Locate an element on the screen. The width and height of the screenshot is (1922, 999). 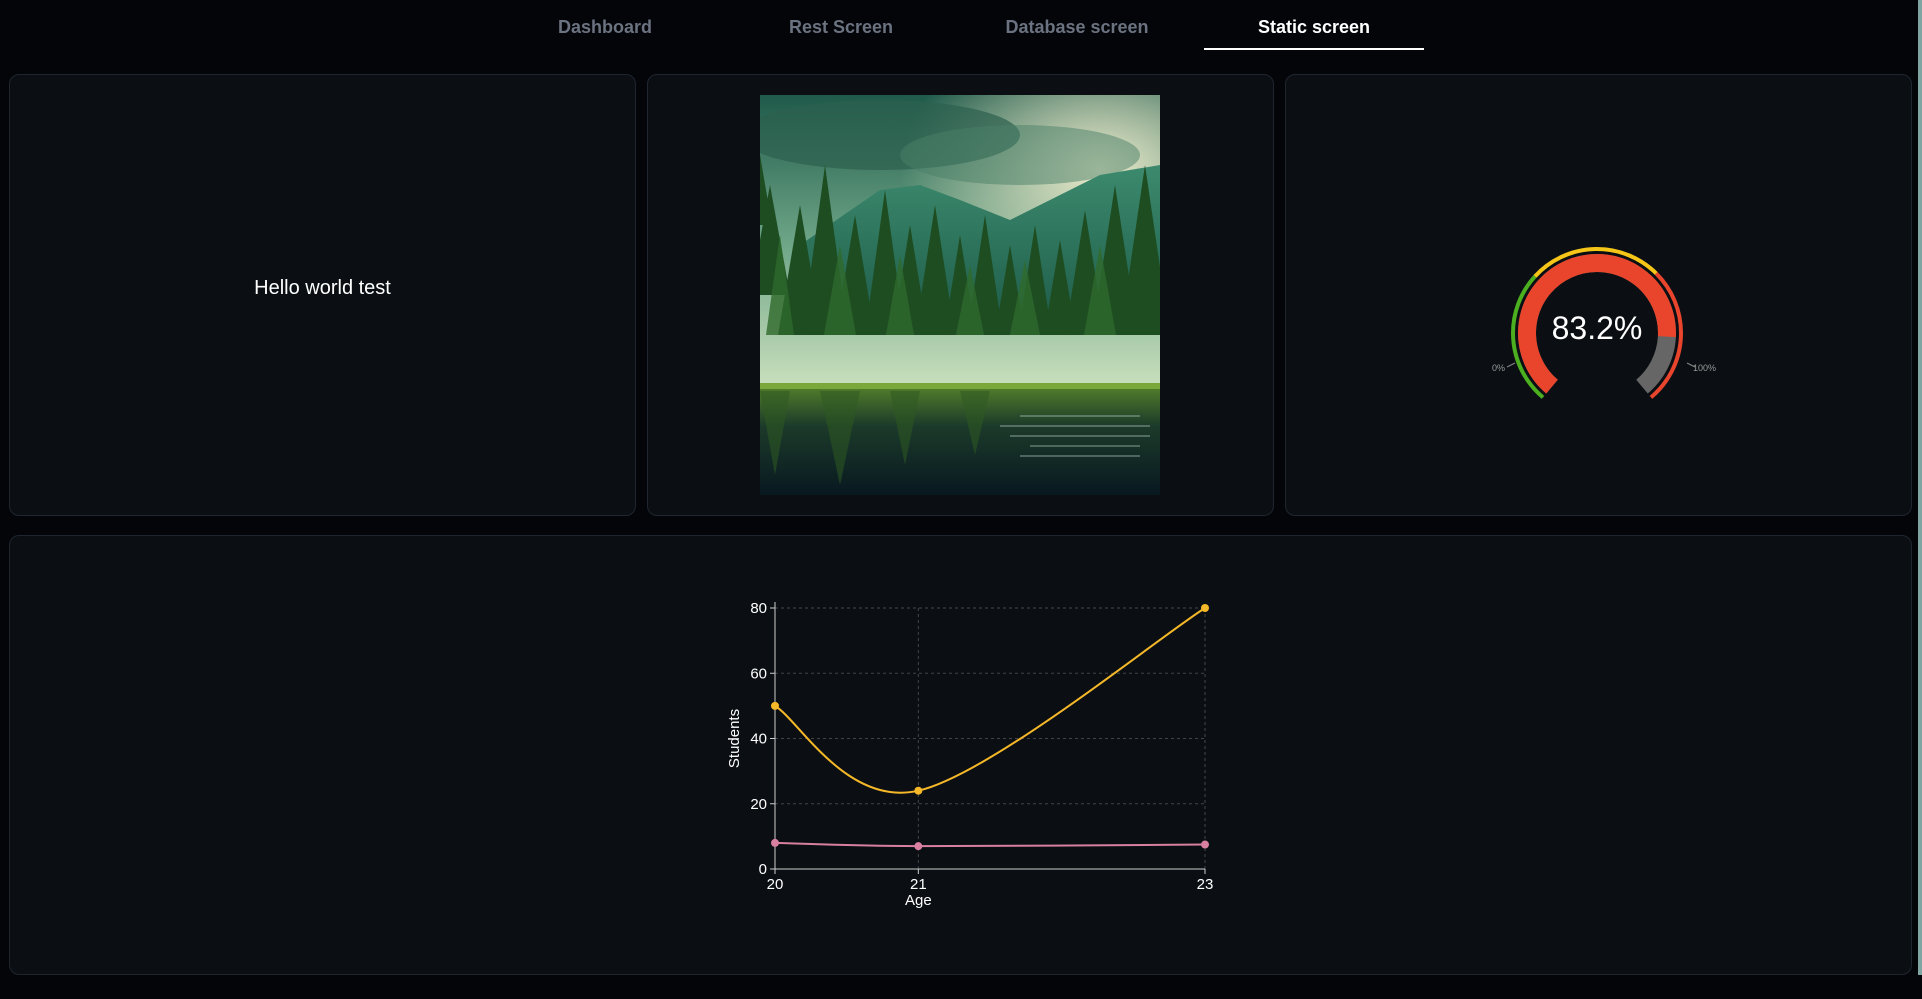
x-tick-label: 20 is located at coordinates (775, 884).